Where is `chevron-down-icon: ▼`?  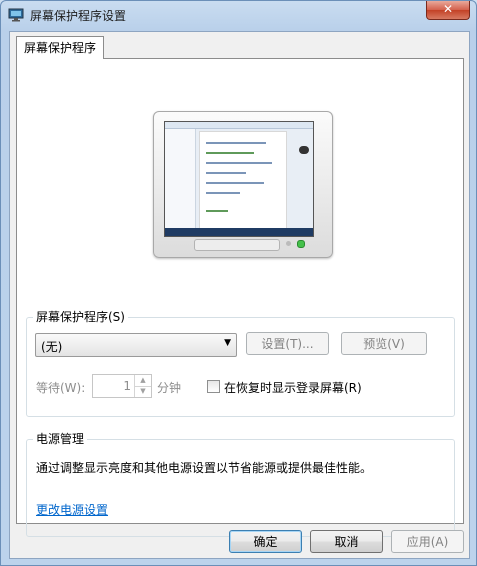 chevron-down-icon: ▼ is located at coordinates (227, 343).